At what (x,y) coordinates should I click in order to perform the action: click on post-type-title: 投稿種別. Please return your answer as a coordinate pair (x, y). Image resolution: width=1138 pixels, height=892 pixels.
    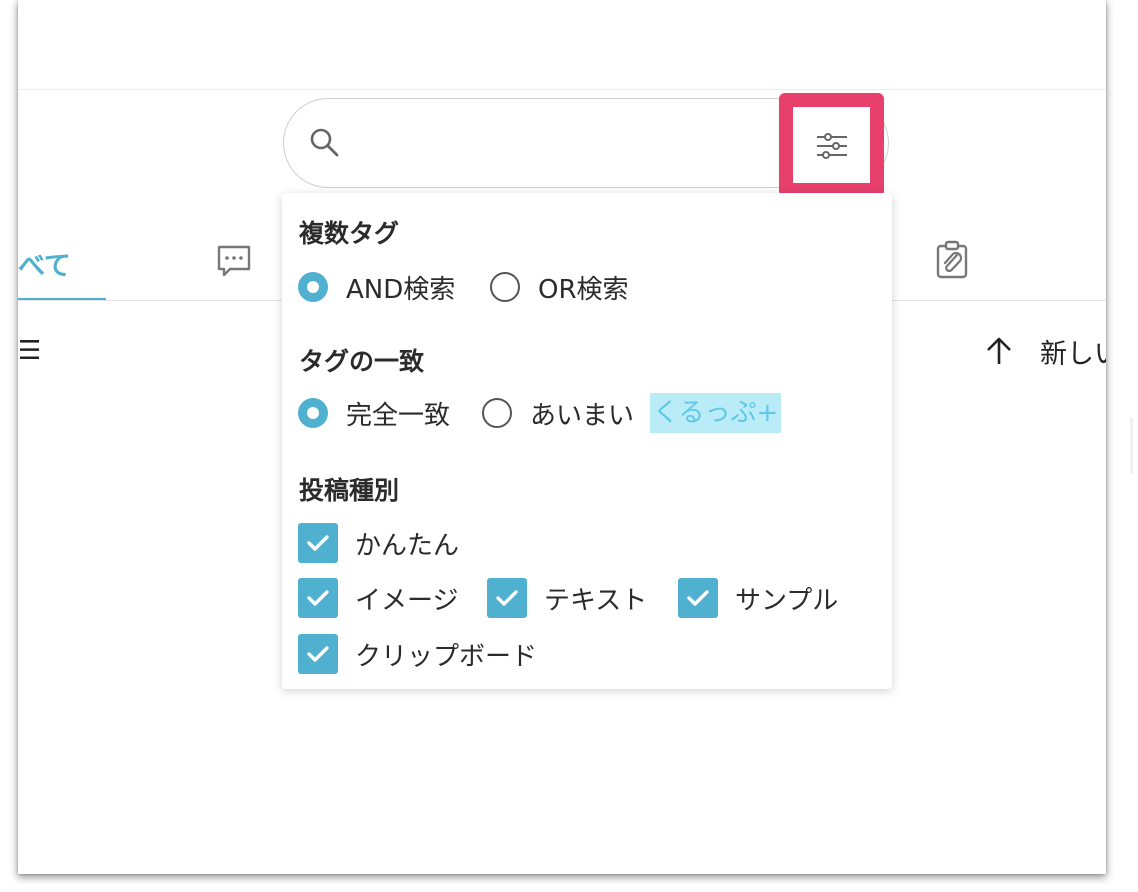
    Looking at the image, I should click on (349, 490).